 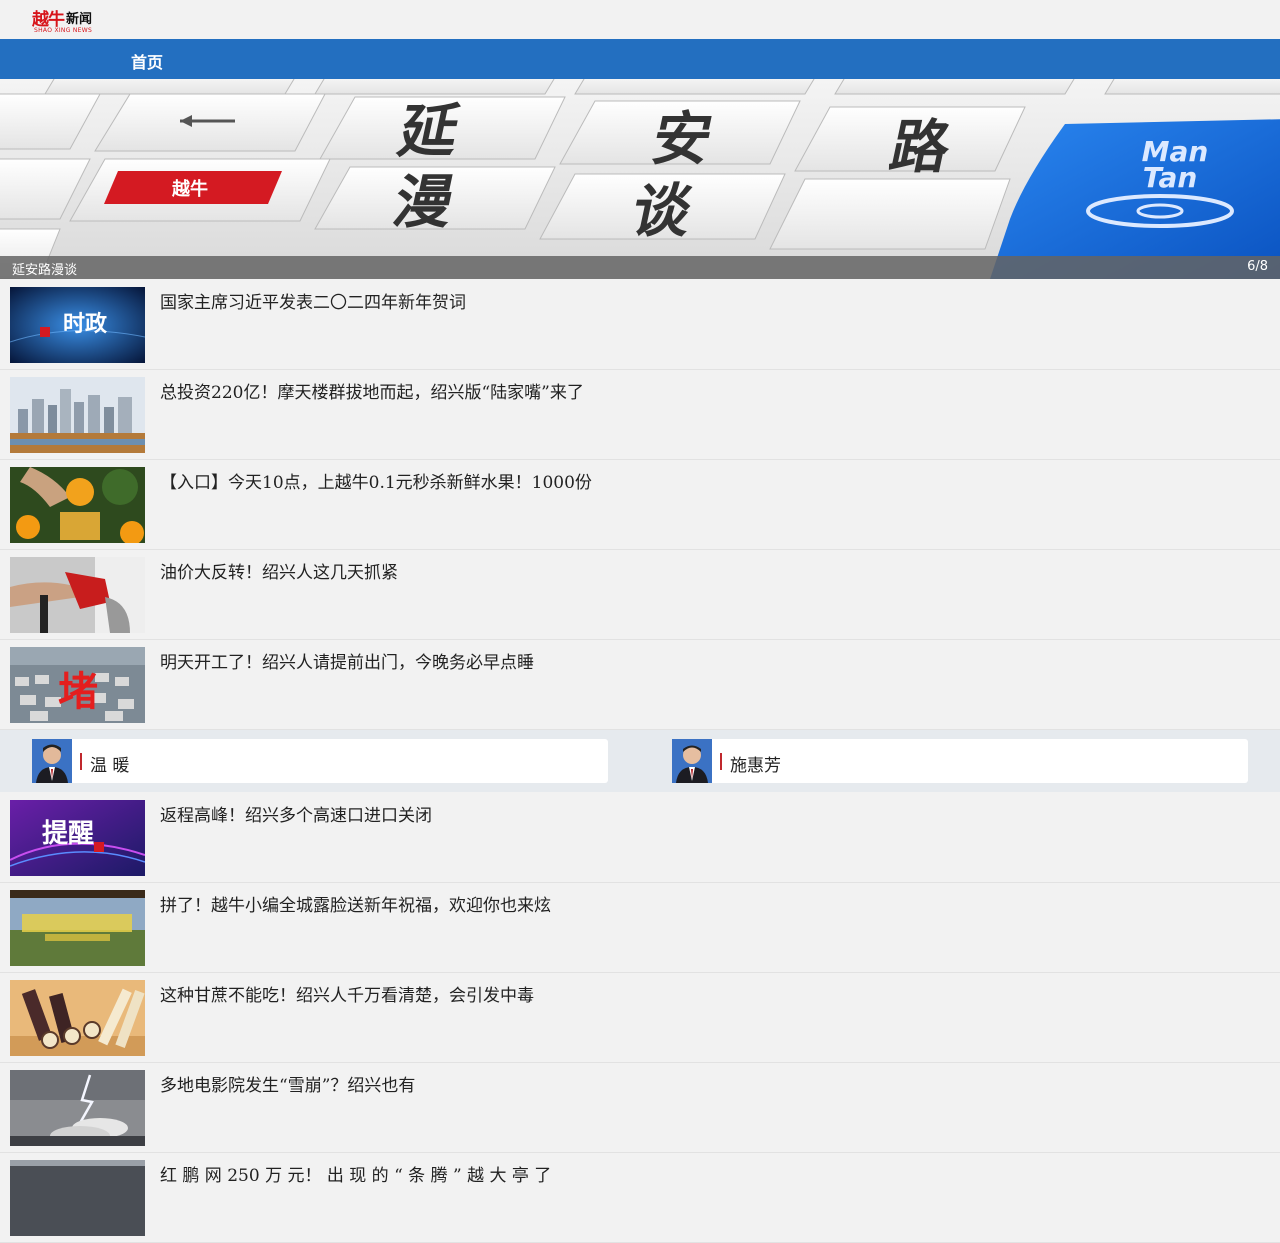 What do you see at coordinates (347, 996) in the screenshot?
I see `news-title: 这种甘蔗不能吃！绍兴人千万看清楚，会引发中毒` at bounding box center [347, 996].